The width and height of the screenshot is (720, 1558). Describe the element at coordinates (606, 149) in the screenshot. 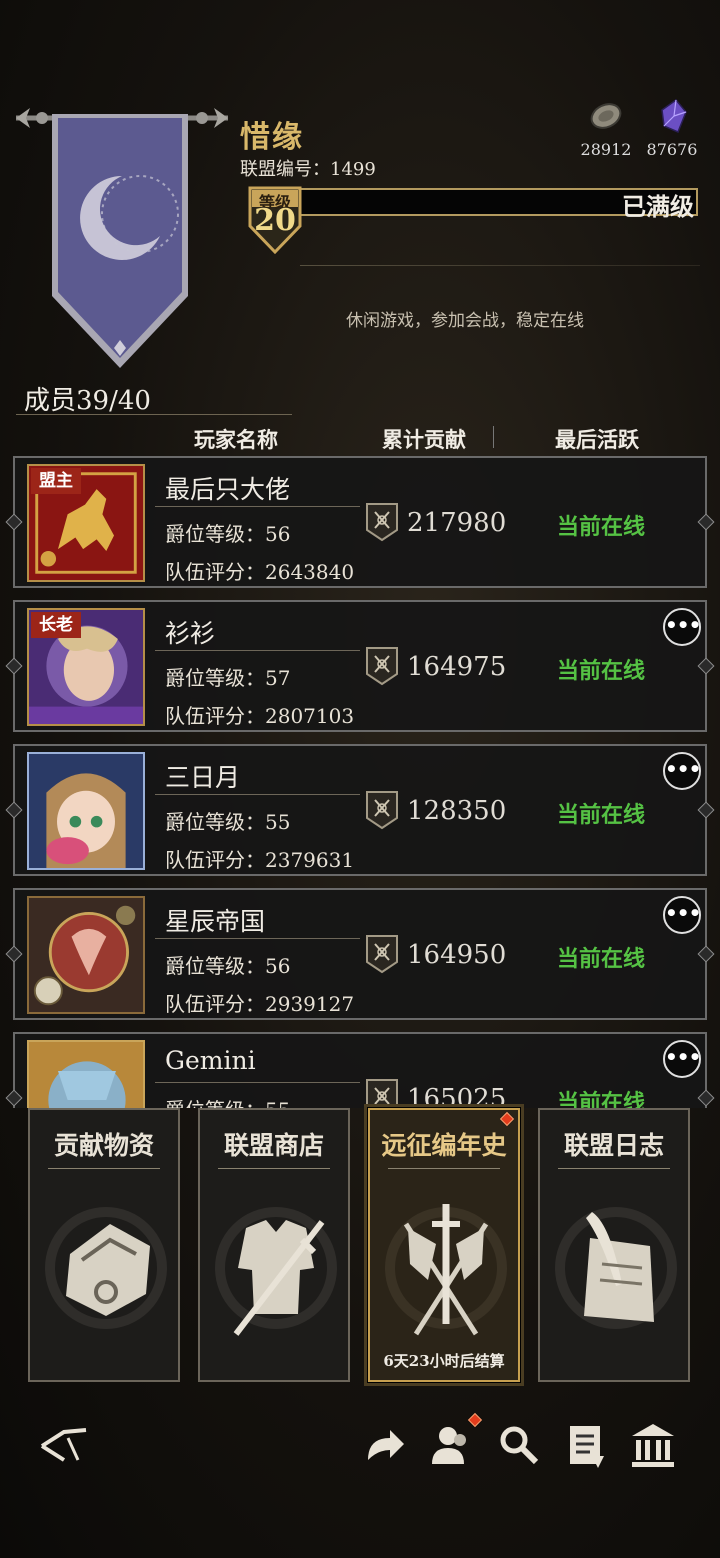

I see `silver-amount: 28912` at that location.